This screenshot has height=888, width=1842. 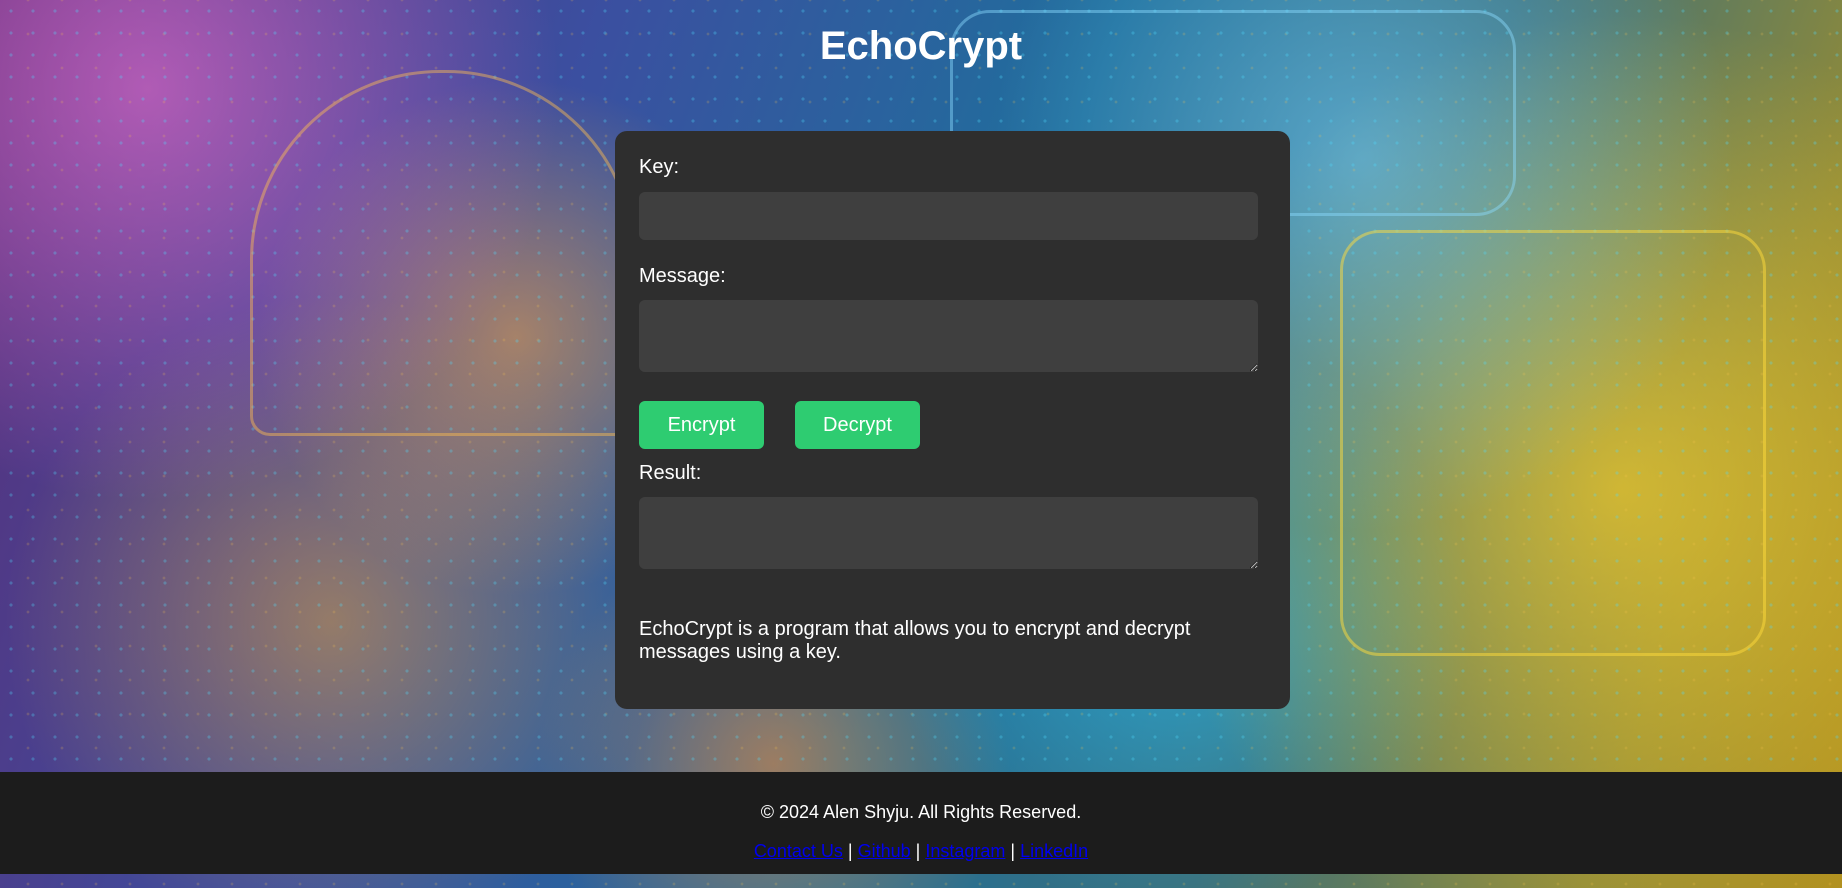 What do you see at coordinates (670, 473) in the screenshot?
I see `result-label: Result:` at bounding box center [670, 473].